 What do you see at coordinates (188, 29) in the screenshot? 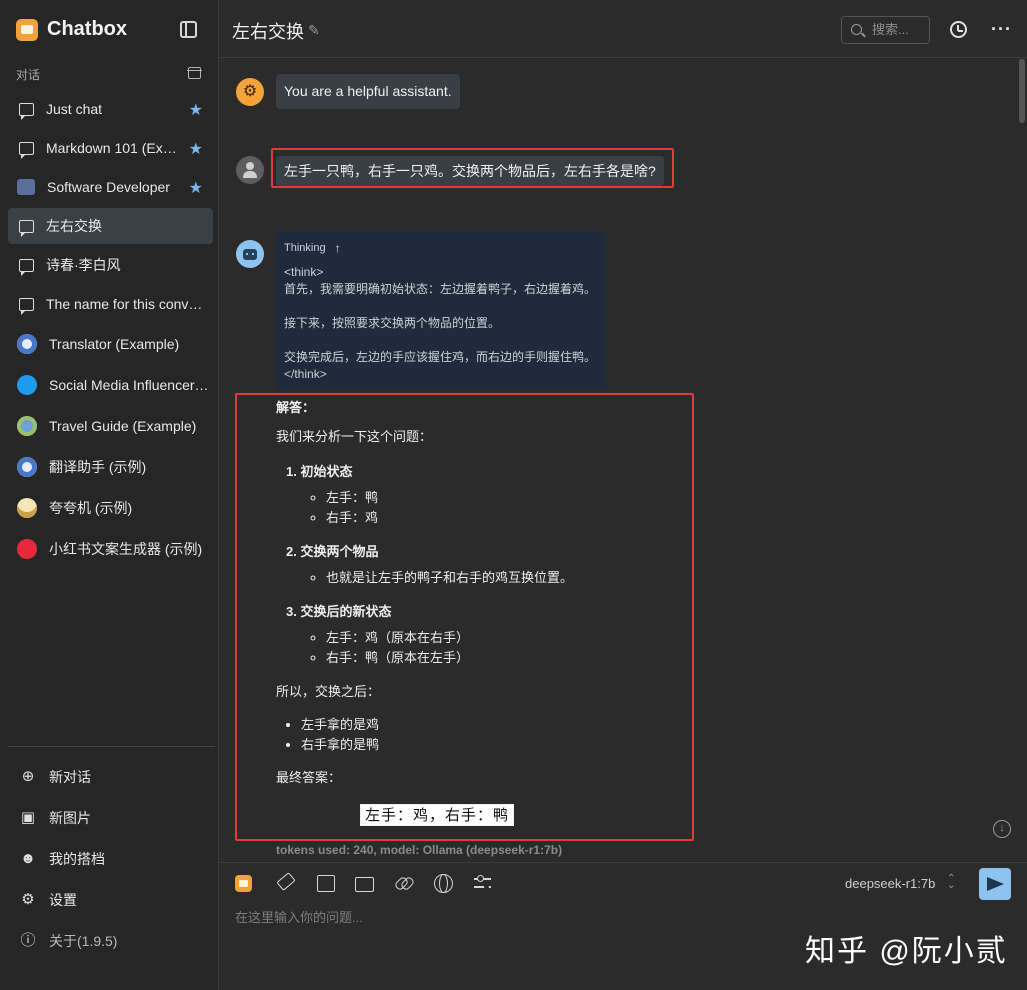
I see `collapse-sidebar-icon` at bounding box center [188, 29].